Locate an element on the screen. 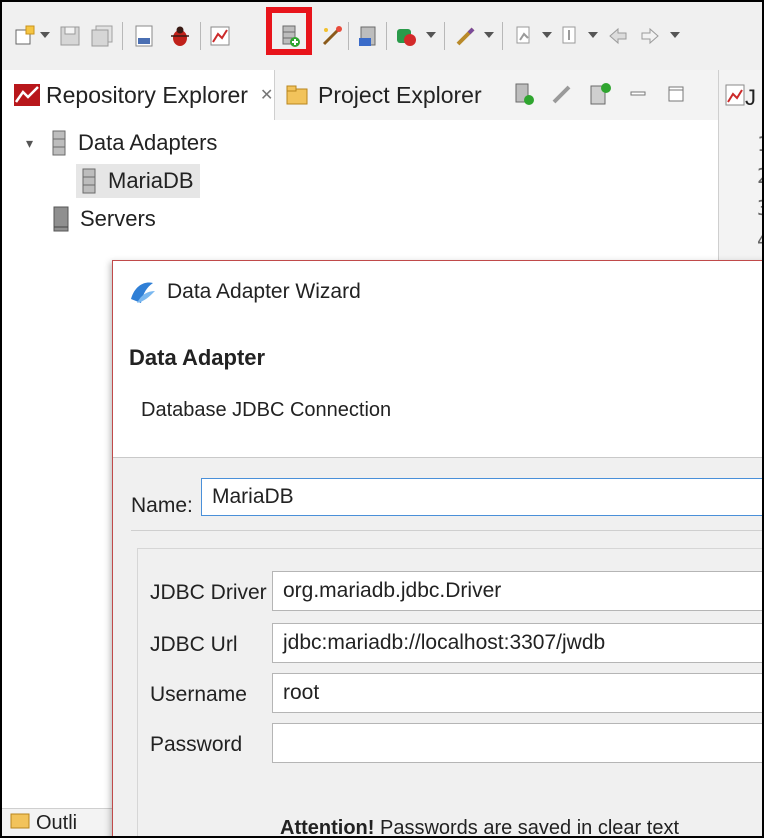  dialog-title-bar: Data Adapter Wizard is located at coordinates (244, 292).